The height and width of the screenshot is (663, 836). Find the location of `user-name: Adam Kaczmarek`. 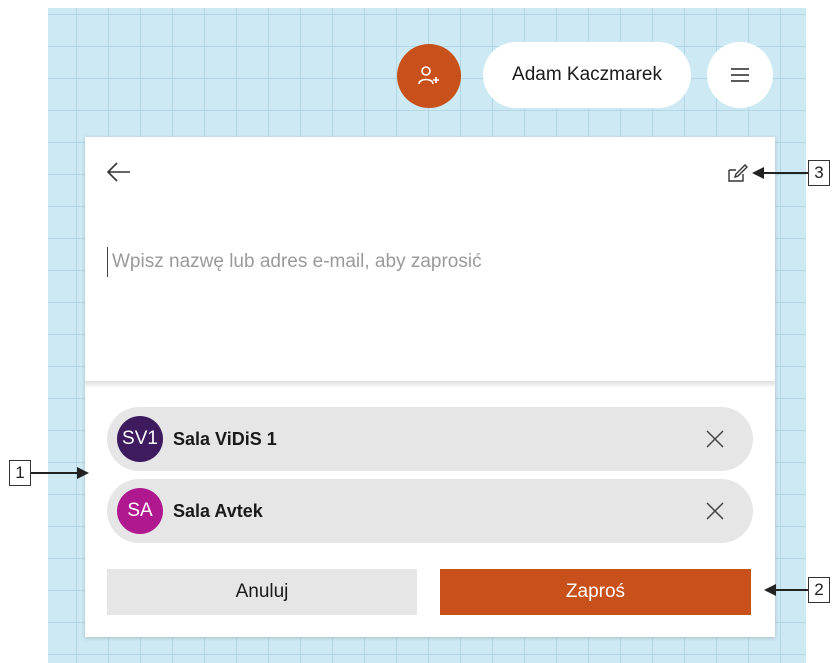

user-name: Adam Kaczmarek is located at coordinates (587, 74).